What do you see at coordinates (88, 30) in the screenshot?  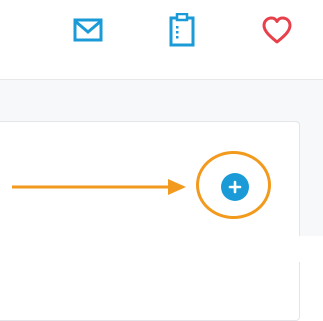 I see `mail-icon` at bounding box center [88, 30].